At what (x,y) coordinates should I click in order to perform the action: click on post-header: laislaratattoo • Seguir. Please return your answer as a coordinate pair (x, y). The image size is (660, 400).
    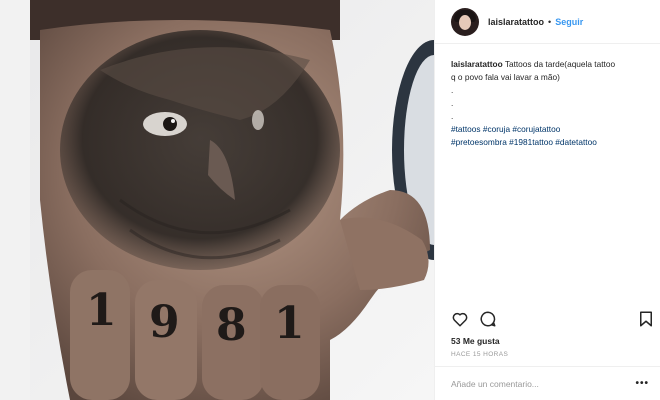
    Looking at the image, I should click on (547, 22).